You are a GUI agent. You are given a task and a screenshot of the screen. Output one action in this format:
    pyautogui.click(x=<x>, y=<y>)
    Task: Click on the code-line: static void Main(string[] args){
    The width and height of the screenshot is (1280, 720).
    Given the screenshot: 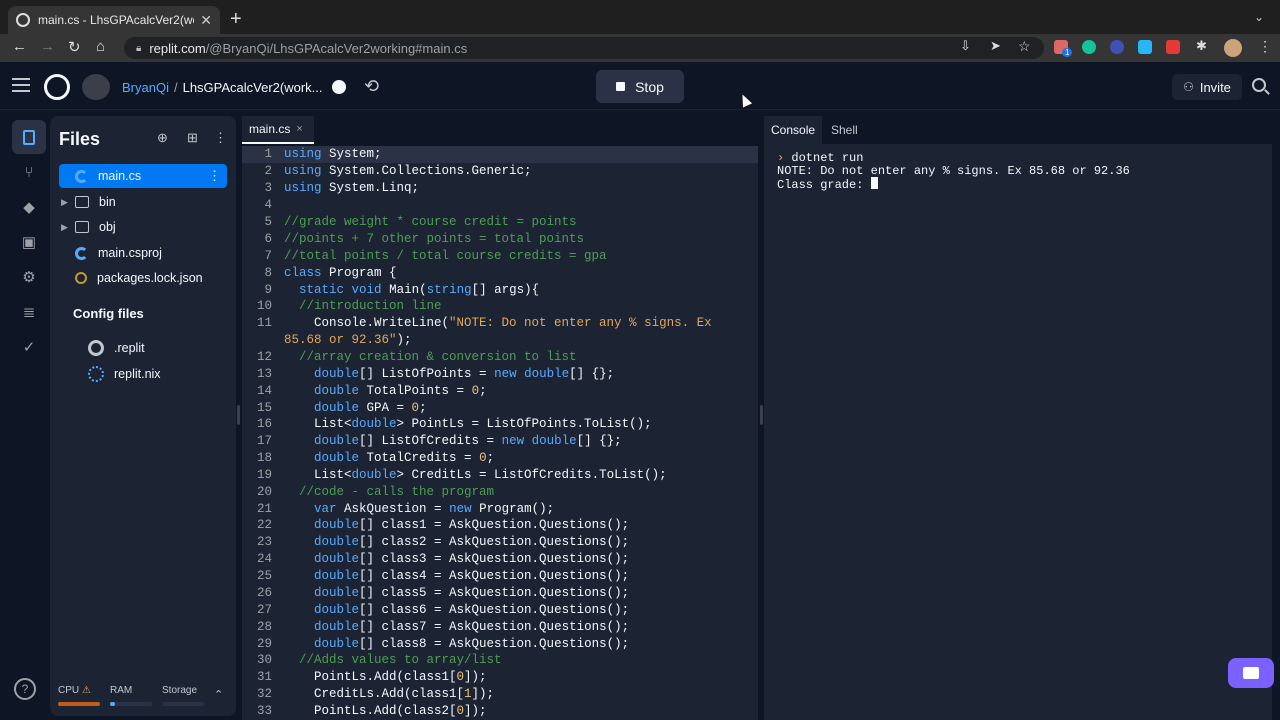 What is the action you would take?
    pyautogui.click(x=419, y=290)
    